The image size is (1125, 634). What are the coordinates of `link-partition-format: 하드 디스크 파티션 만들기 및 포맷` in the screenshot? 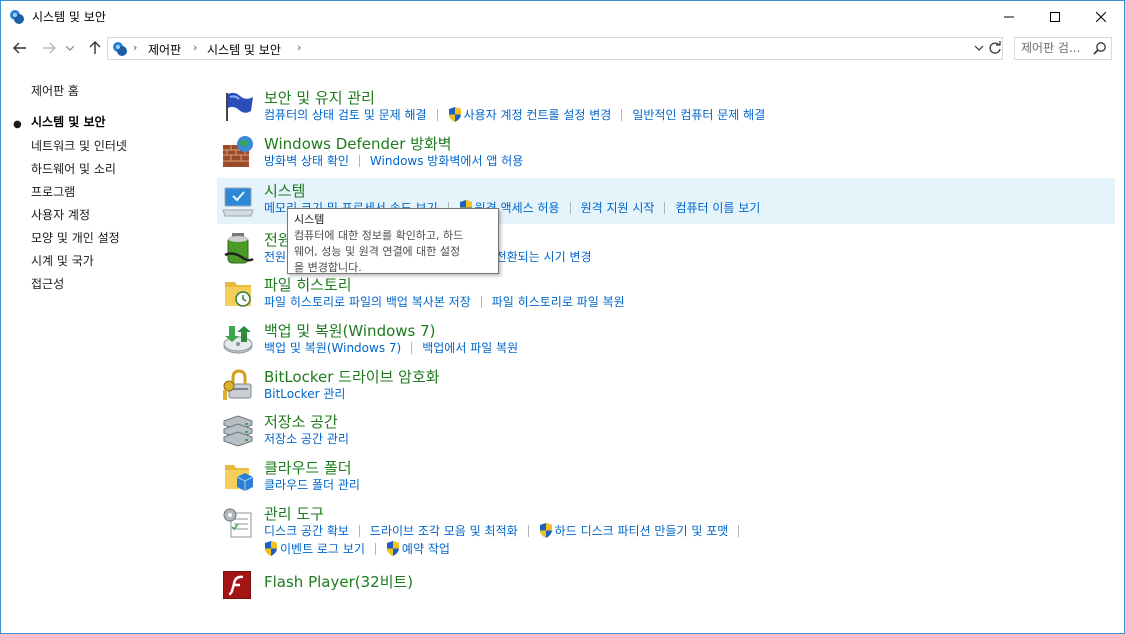 It's located at (642, 530).